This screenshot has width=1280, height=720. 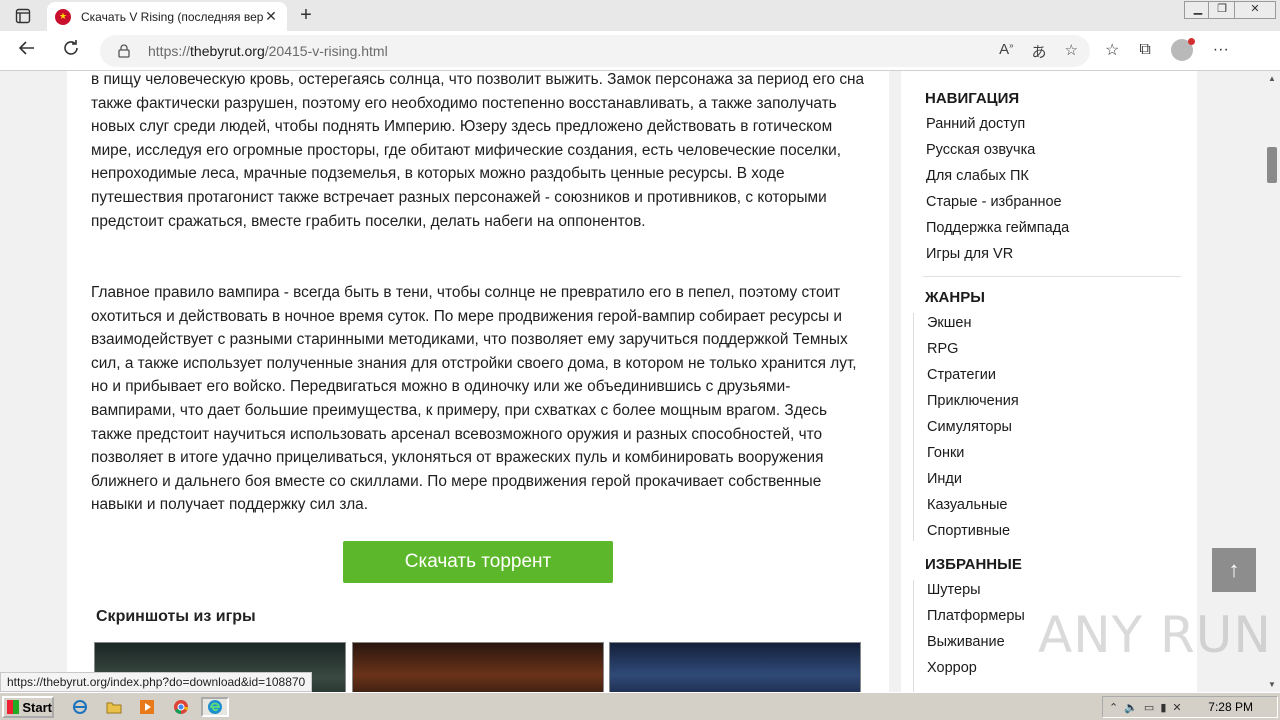 I want to click on usb-icon: ▮, so click(x=1163, y=707).